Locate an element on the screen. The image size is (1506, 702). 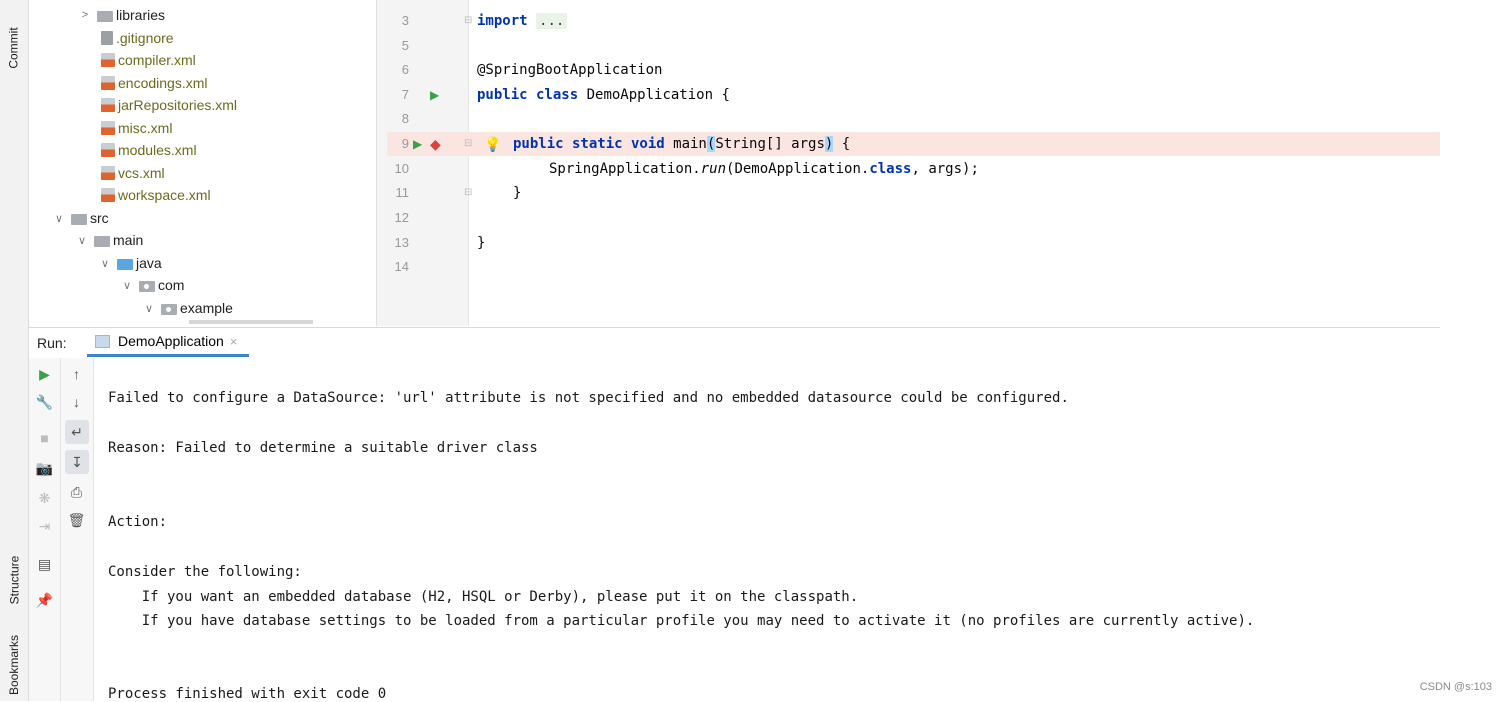
tree-item-workspace-xml: workspace.xml is located at coordinates (156, 195).